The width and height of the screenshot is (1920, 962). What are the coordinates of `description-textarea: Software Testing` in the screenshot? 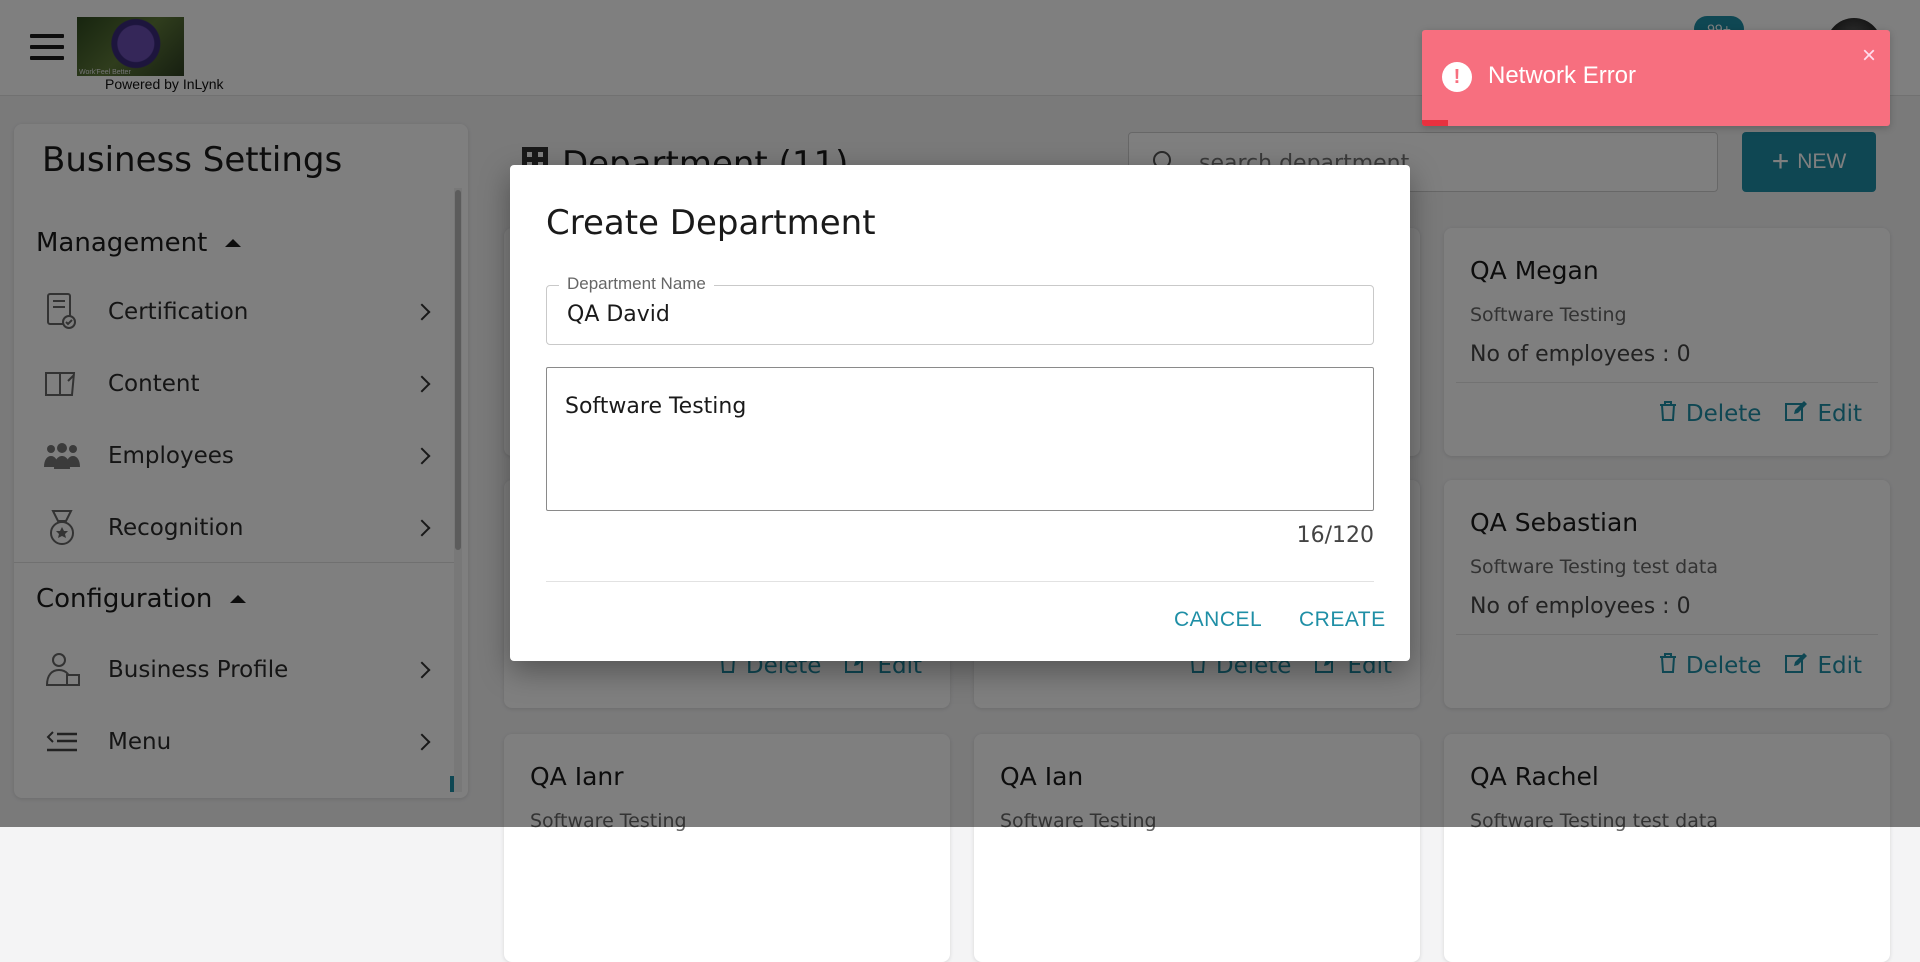 It's located at (960, 439).